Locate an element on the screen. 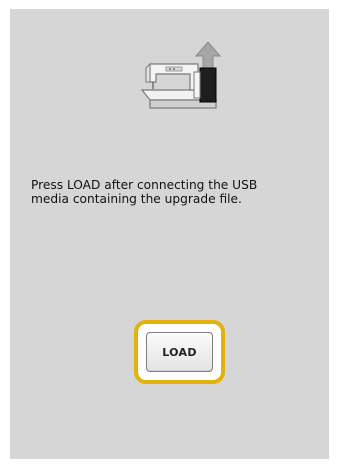  load-button: LOAD is located at coordinates (179, 352).